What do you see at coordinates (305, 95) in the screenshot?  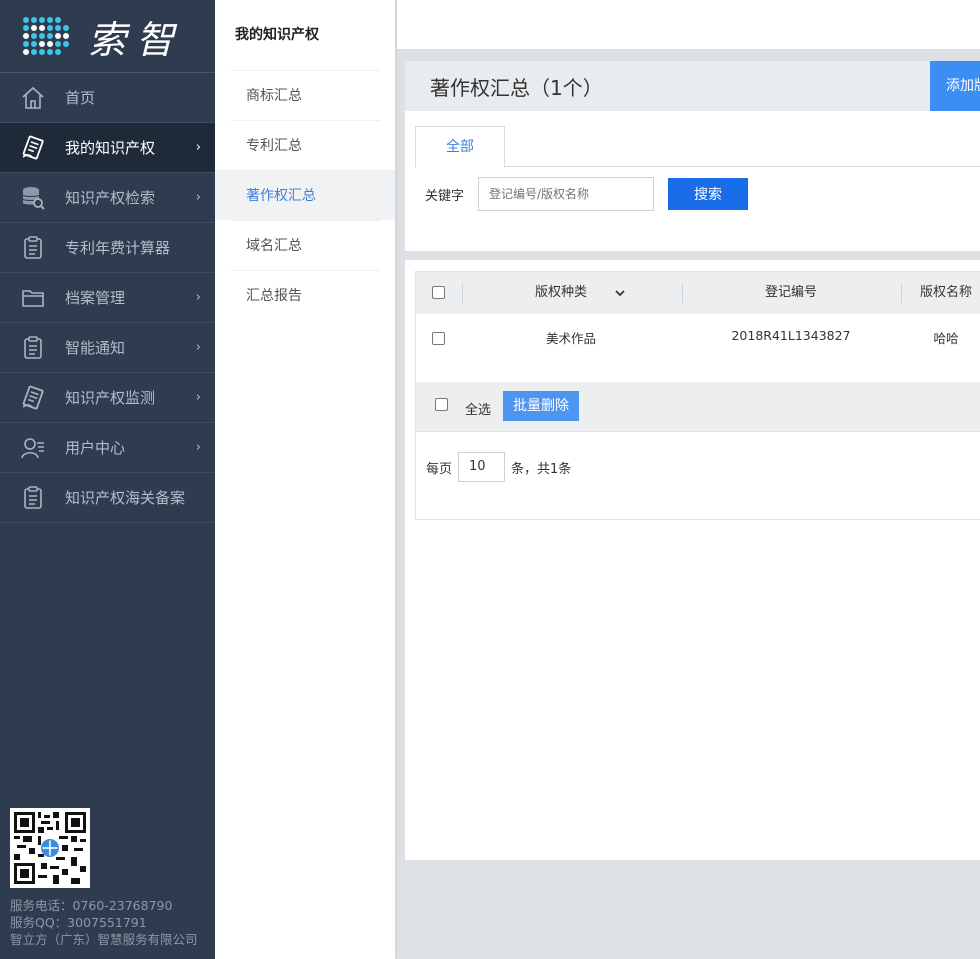 I see `subnav-item-0: 商标汇总` at bounding box center [305, 95].